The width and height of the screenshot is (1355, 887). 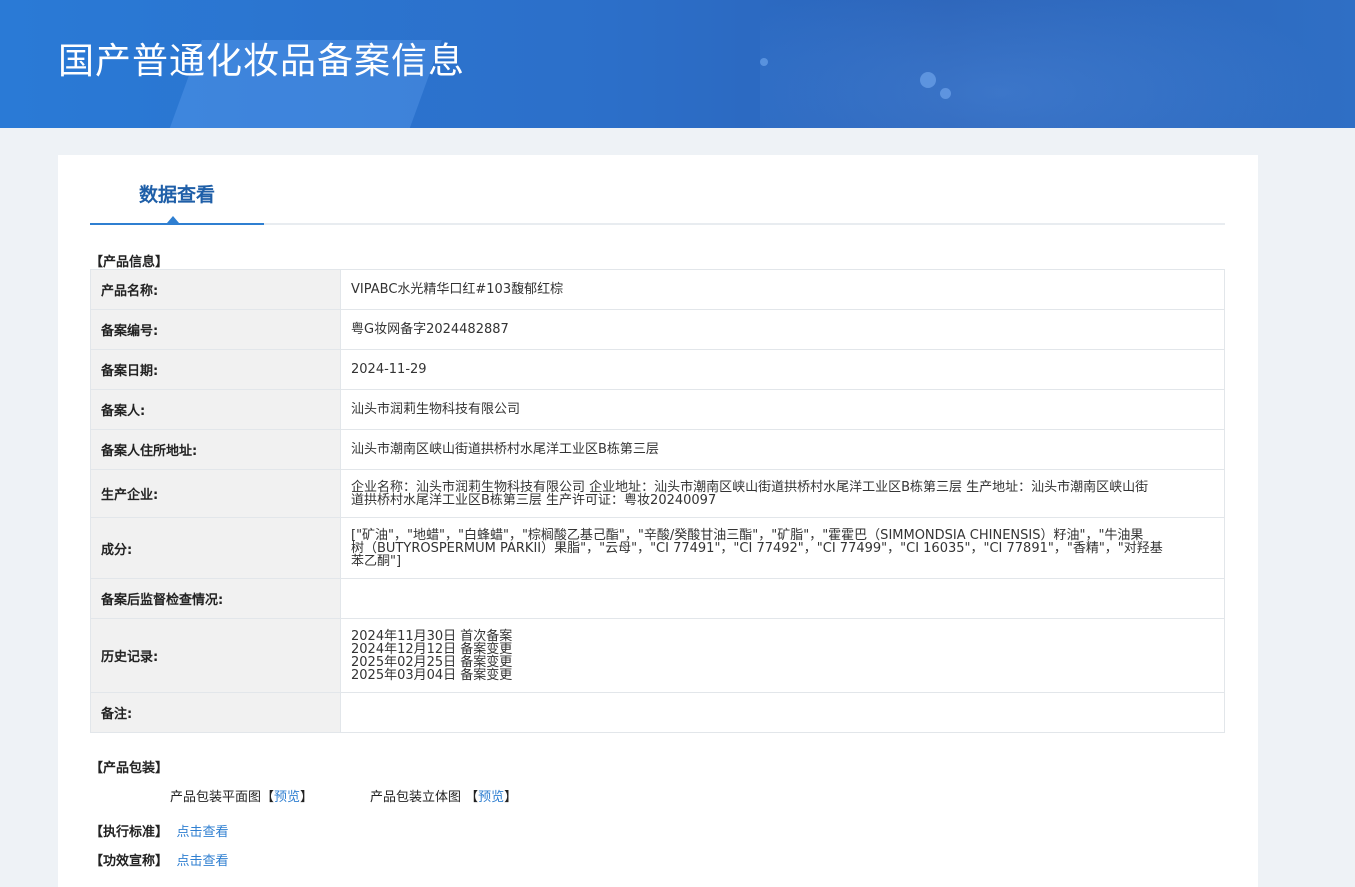 I want to click on tab-label: 数据查看, so click(x=176, y=195).